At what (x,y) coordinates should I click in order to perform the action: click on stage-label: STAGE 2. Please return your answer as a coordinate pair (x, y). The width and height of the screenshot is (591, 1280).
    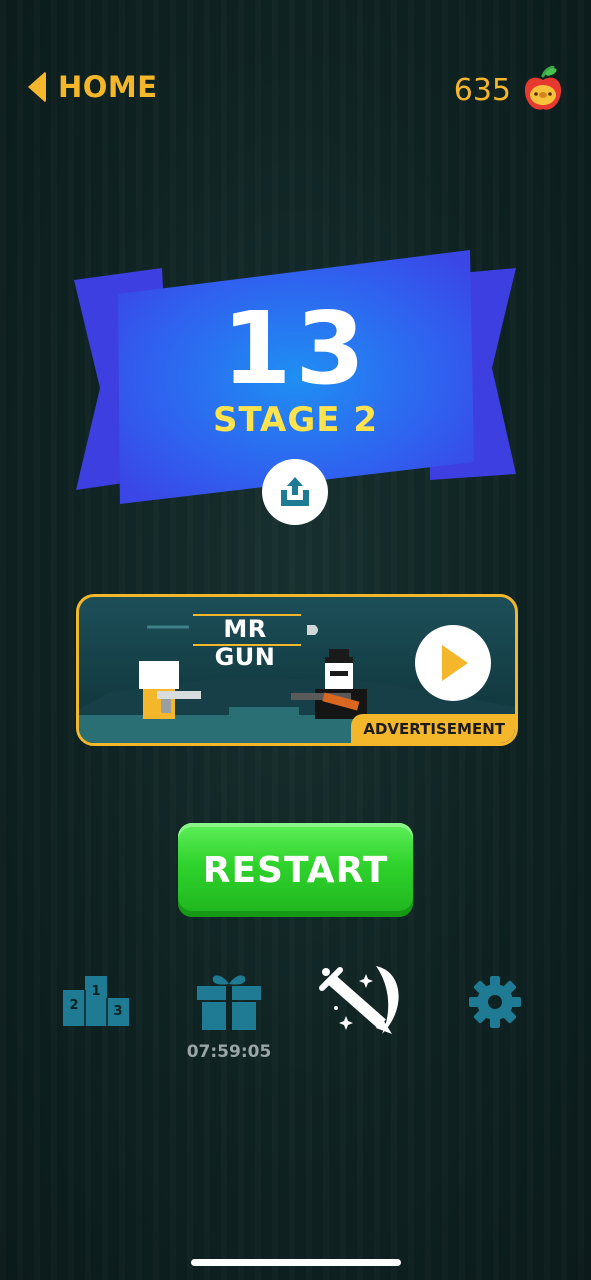
    Looking at the image, I should click on (295, 420).